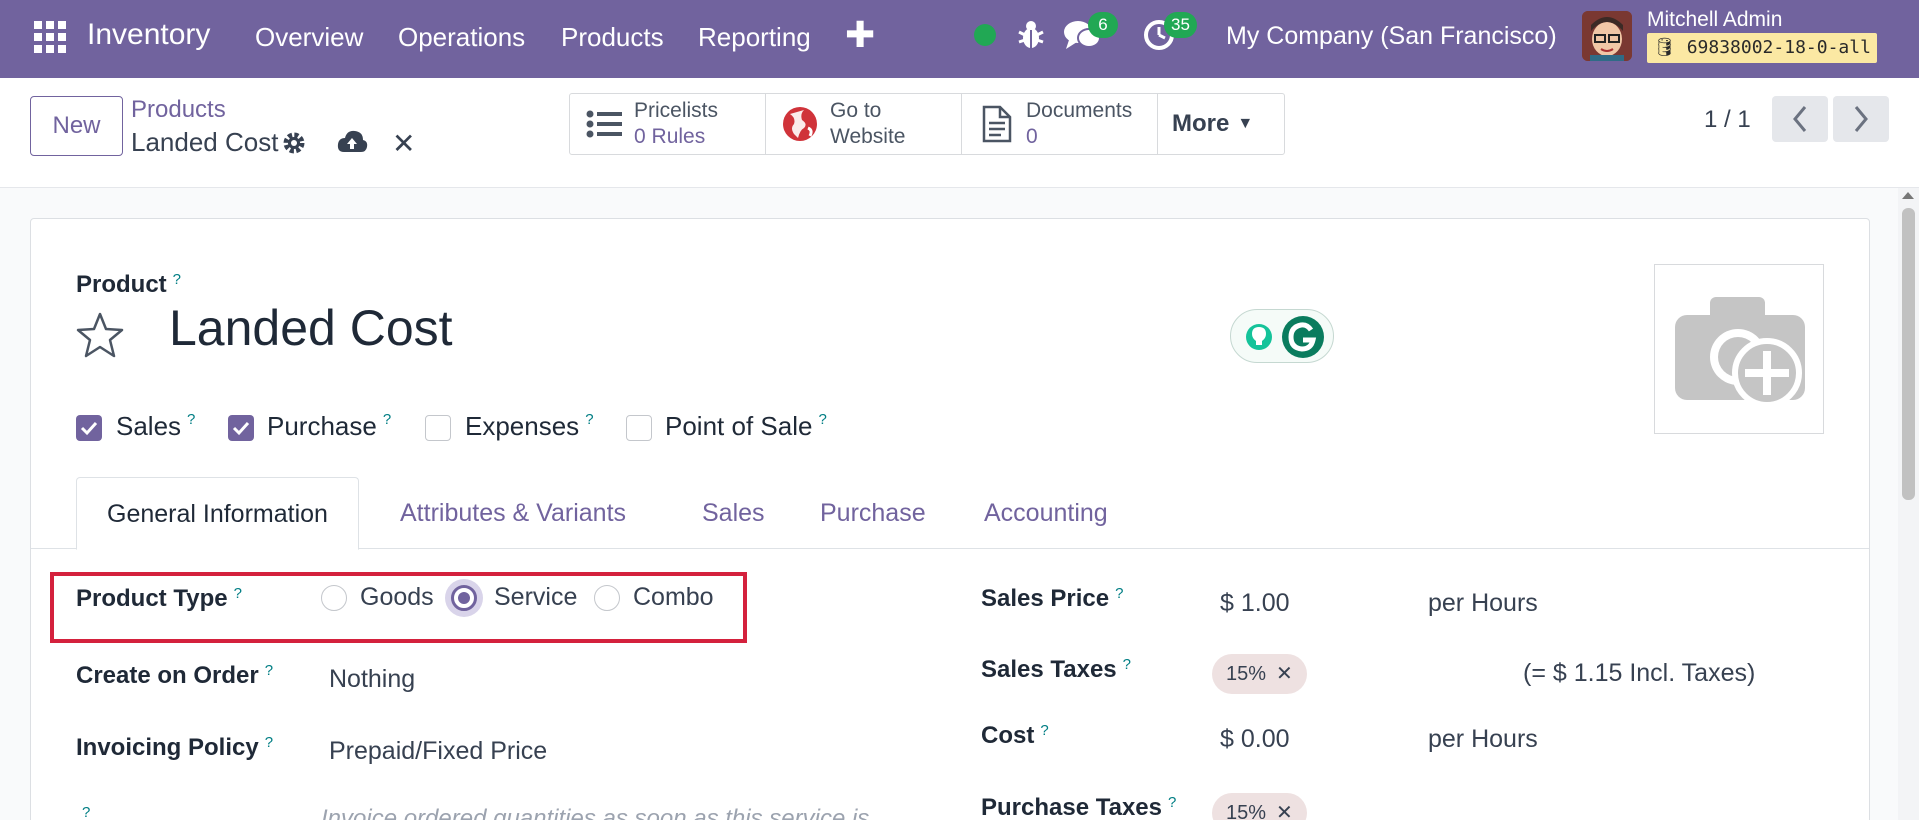 Image resolution: width=1919 pixels, height=820 pixels. I want to click on globe-icon, so click(800, 124).